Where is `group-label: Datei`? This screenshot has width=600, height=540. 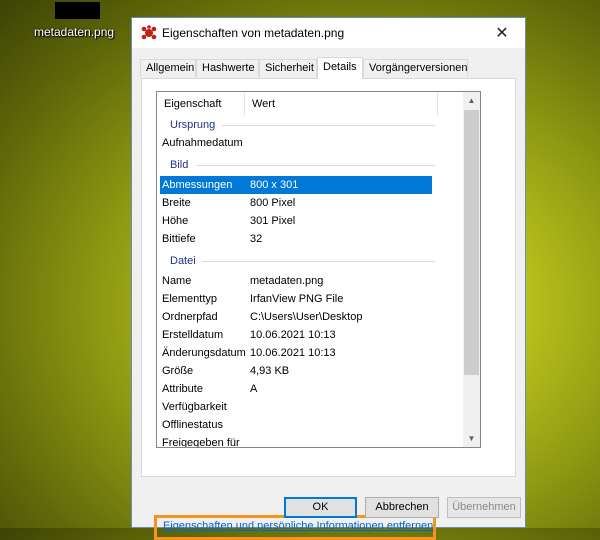
group-label: Datei is located at coordinates (183, 261).